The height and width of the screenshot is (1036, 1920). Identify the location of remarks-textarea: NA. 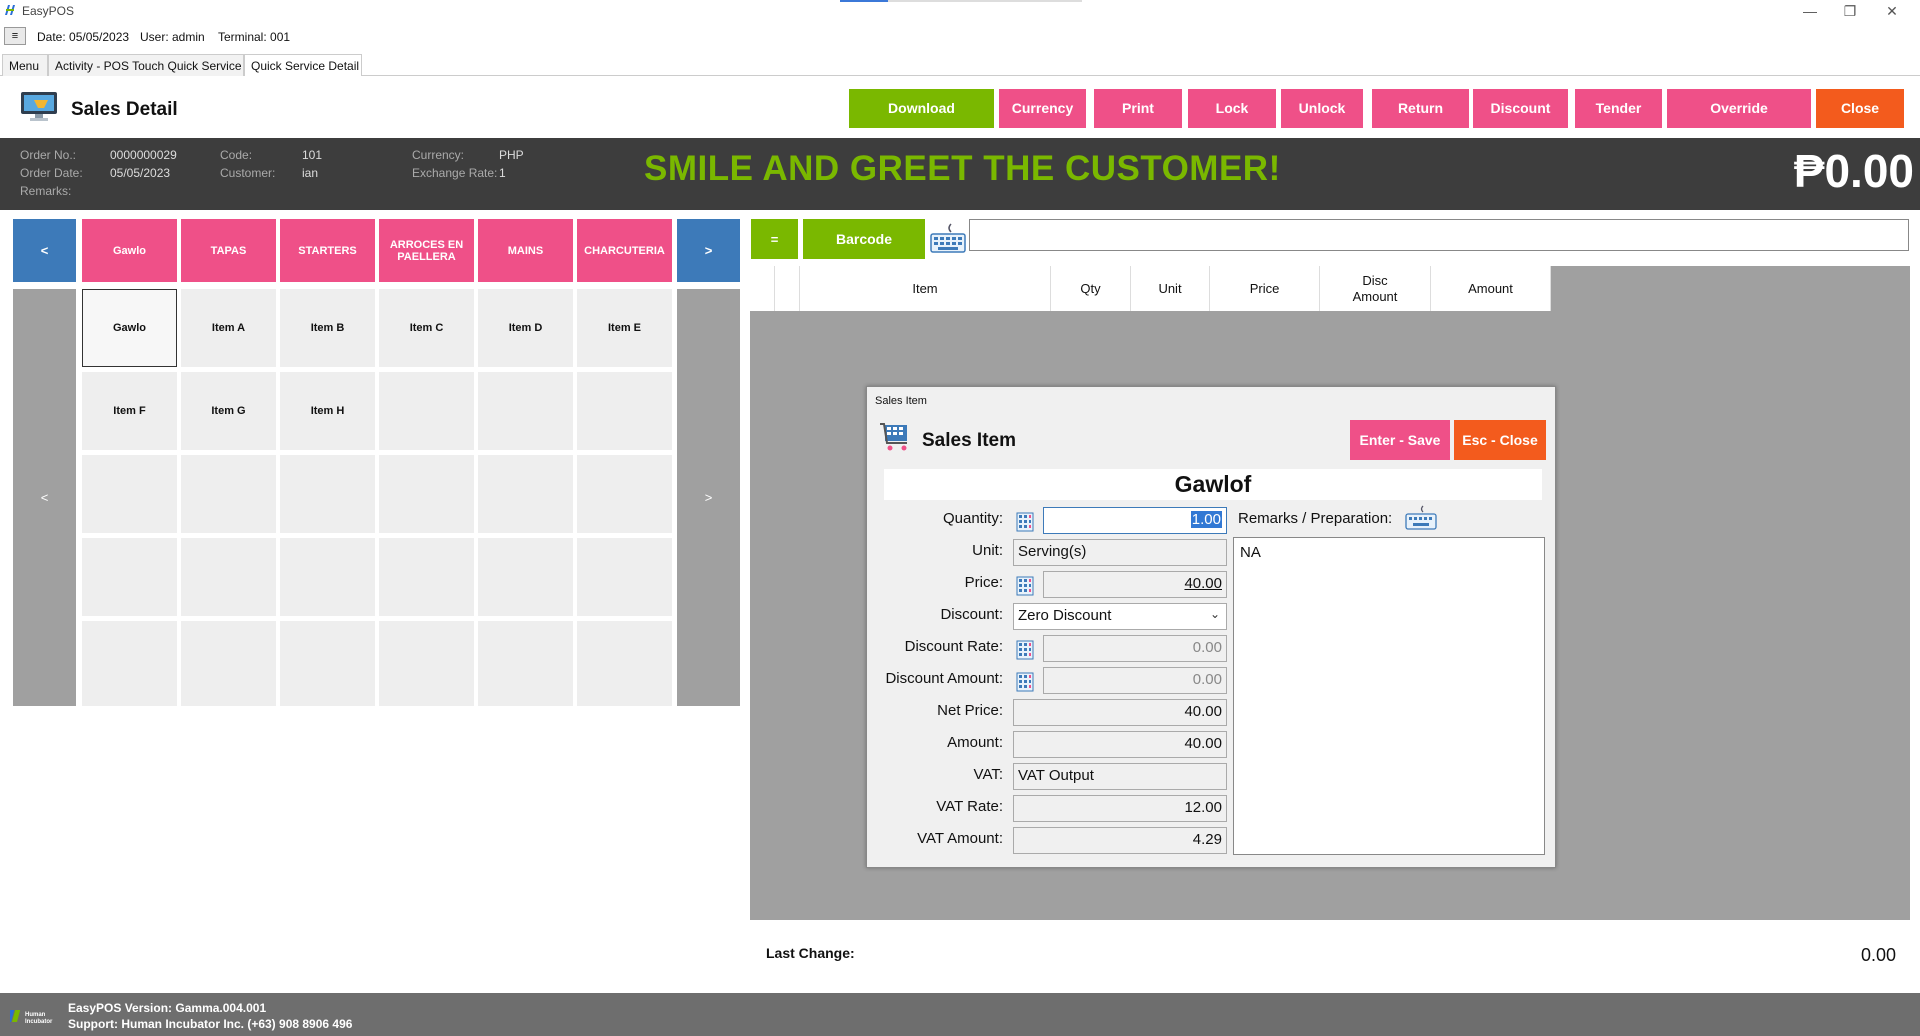
(1389, 696).